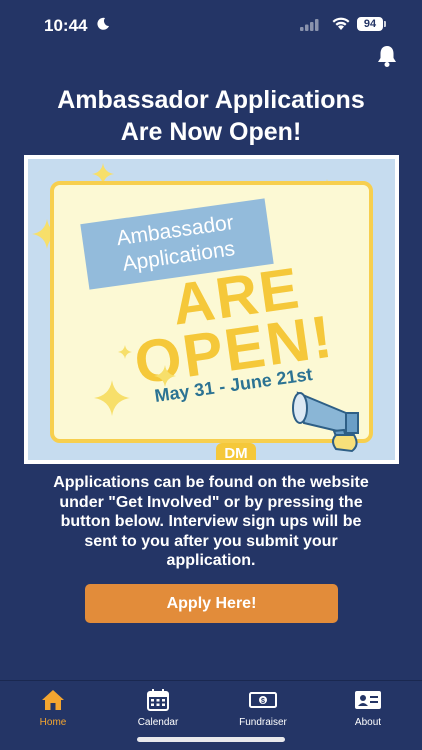 The height and width of the screenshot is (750, 422). I want to click on tab-home: Home, so click(53, 708).